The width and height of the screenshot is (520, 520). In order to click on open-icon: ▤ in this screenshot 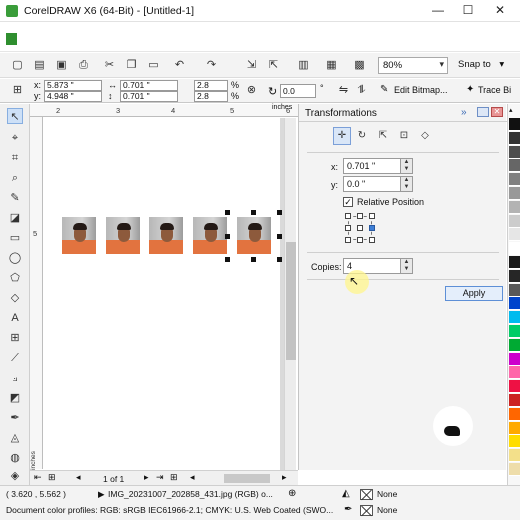, I will do `click(39, 65)`.